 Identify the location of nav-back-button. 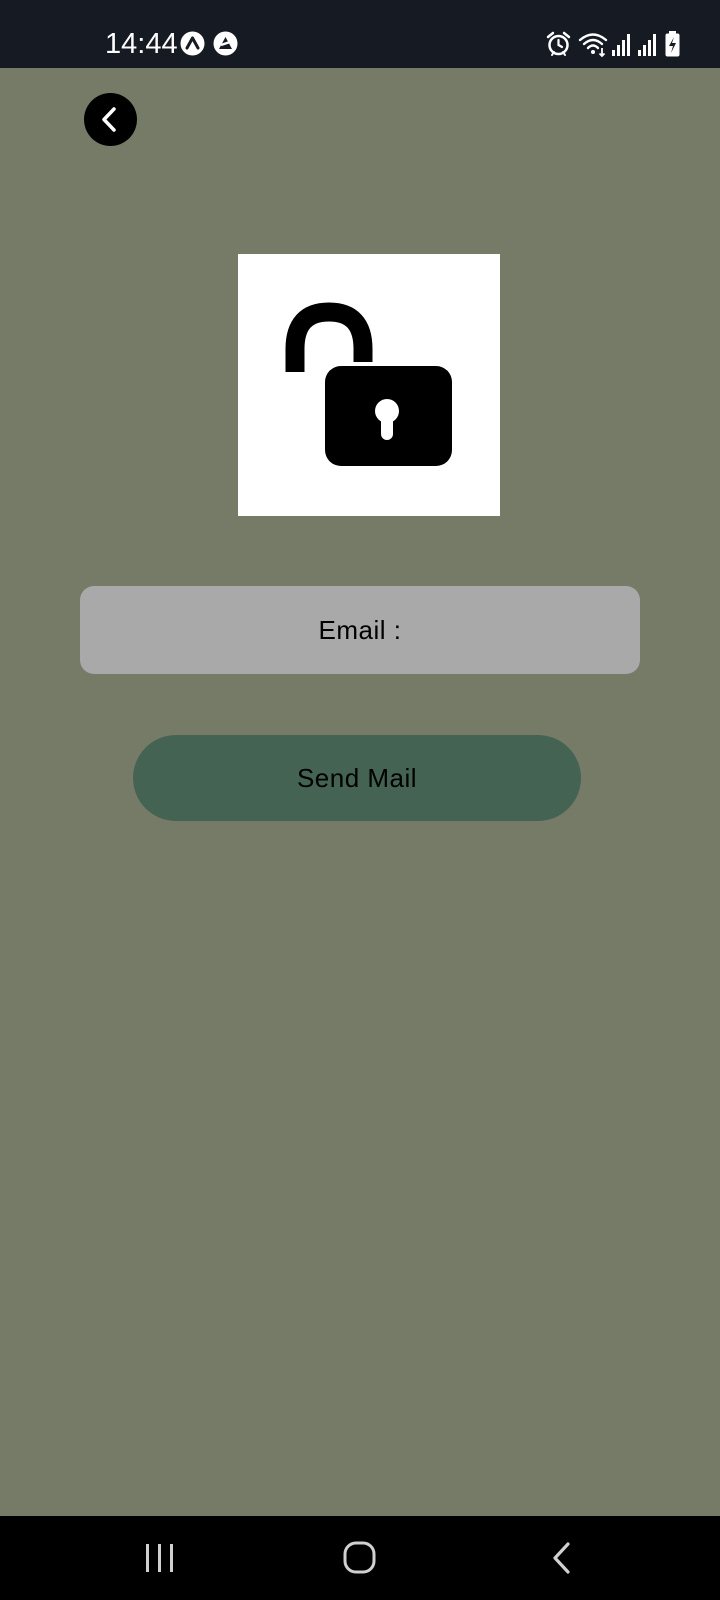
(560, 1558).